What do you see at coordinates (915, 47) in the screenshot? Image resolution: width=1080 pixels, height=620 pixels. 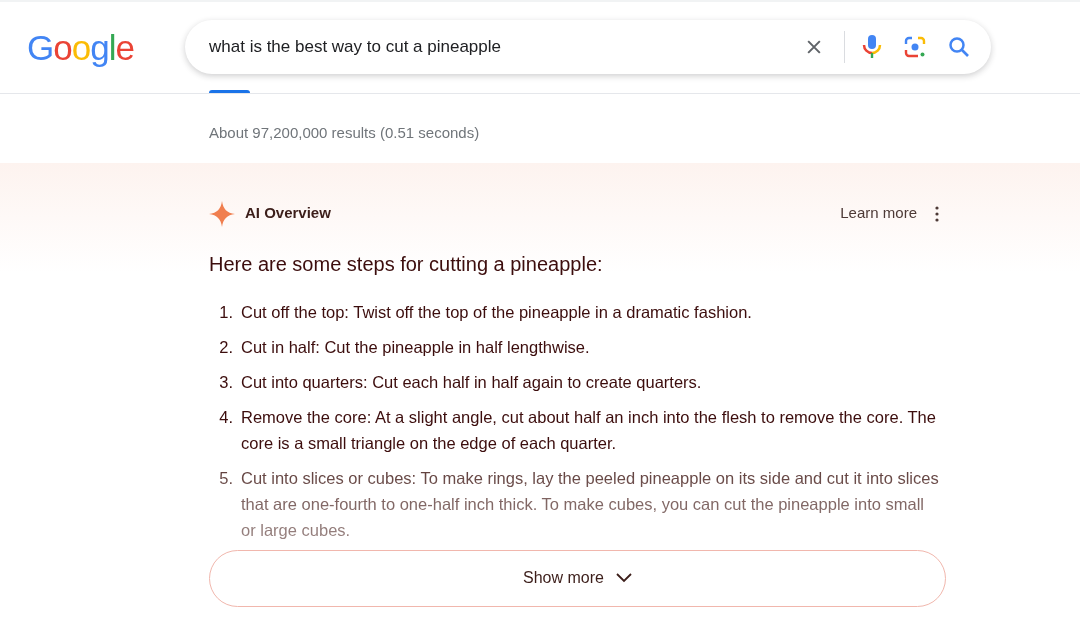 I see `camera-icon` at bounding box center [915, 47].